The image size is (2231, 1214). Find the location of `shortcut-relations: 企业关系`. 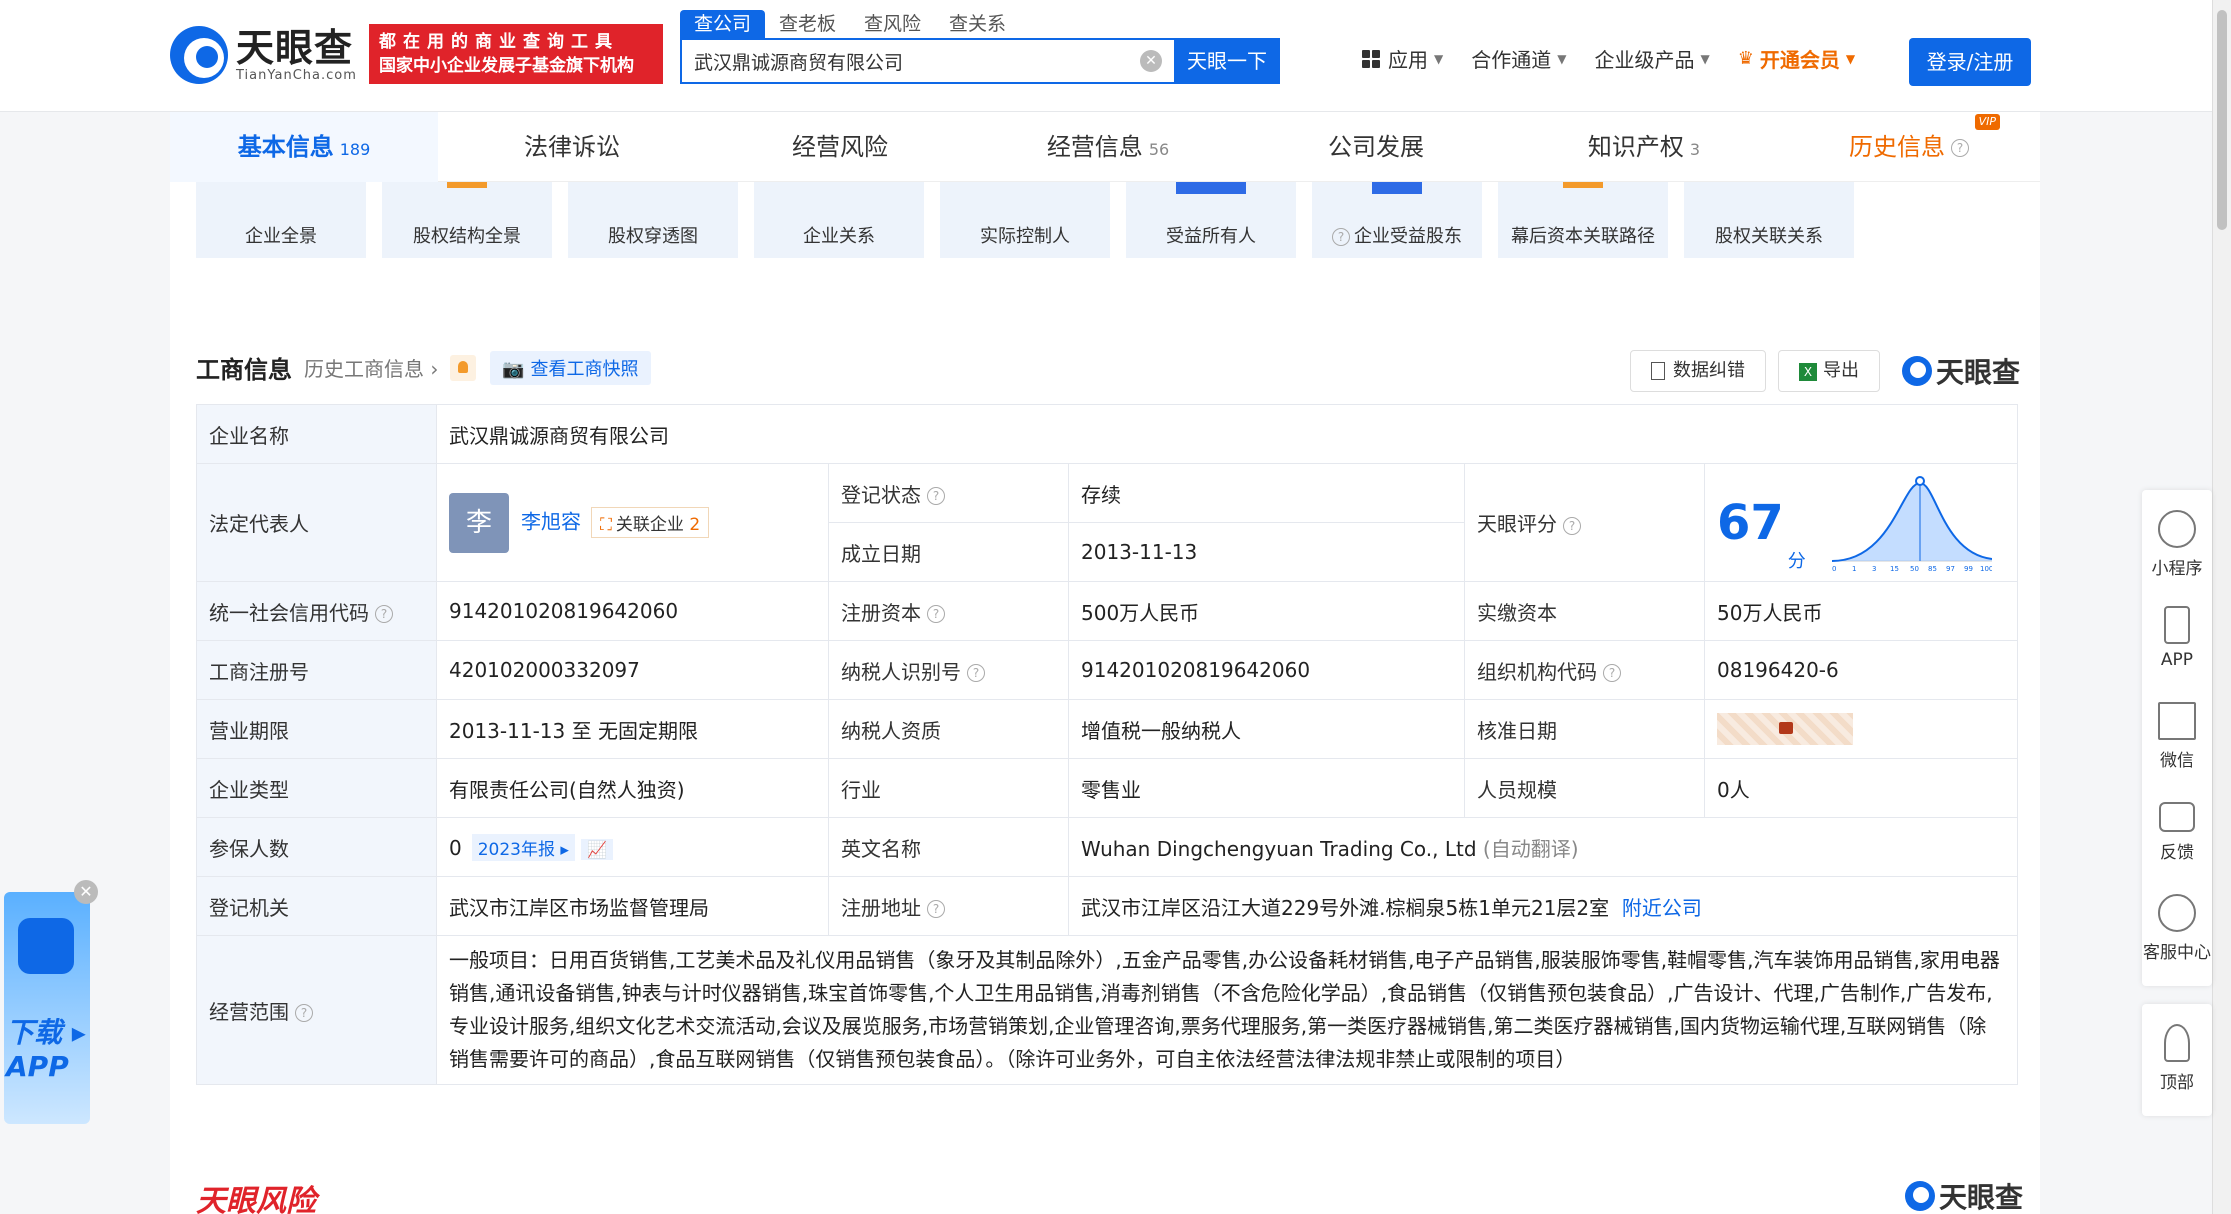

shortcut-relations: 企业关系 is located at coordinates (839, 220).